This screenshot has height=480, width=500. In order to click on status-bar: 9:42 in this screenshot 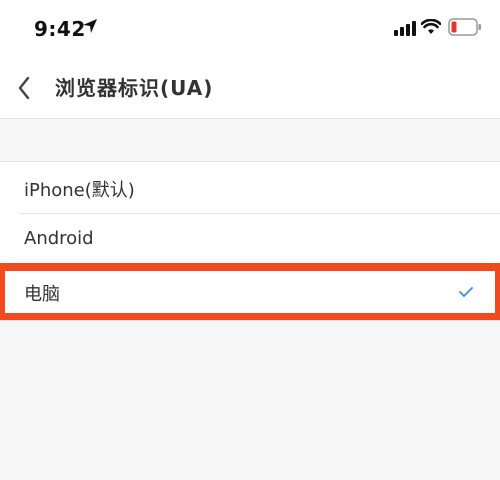, I will do `click(250, 29)`.